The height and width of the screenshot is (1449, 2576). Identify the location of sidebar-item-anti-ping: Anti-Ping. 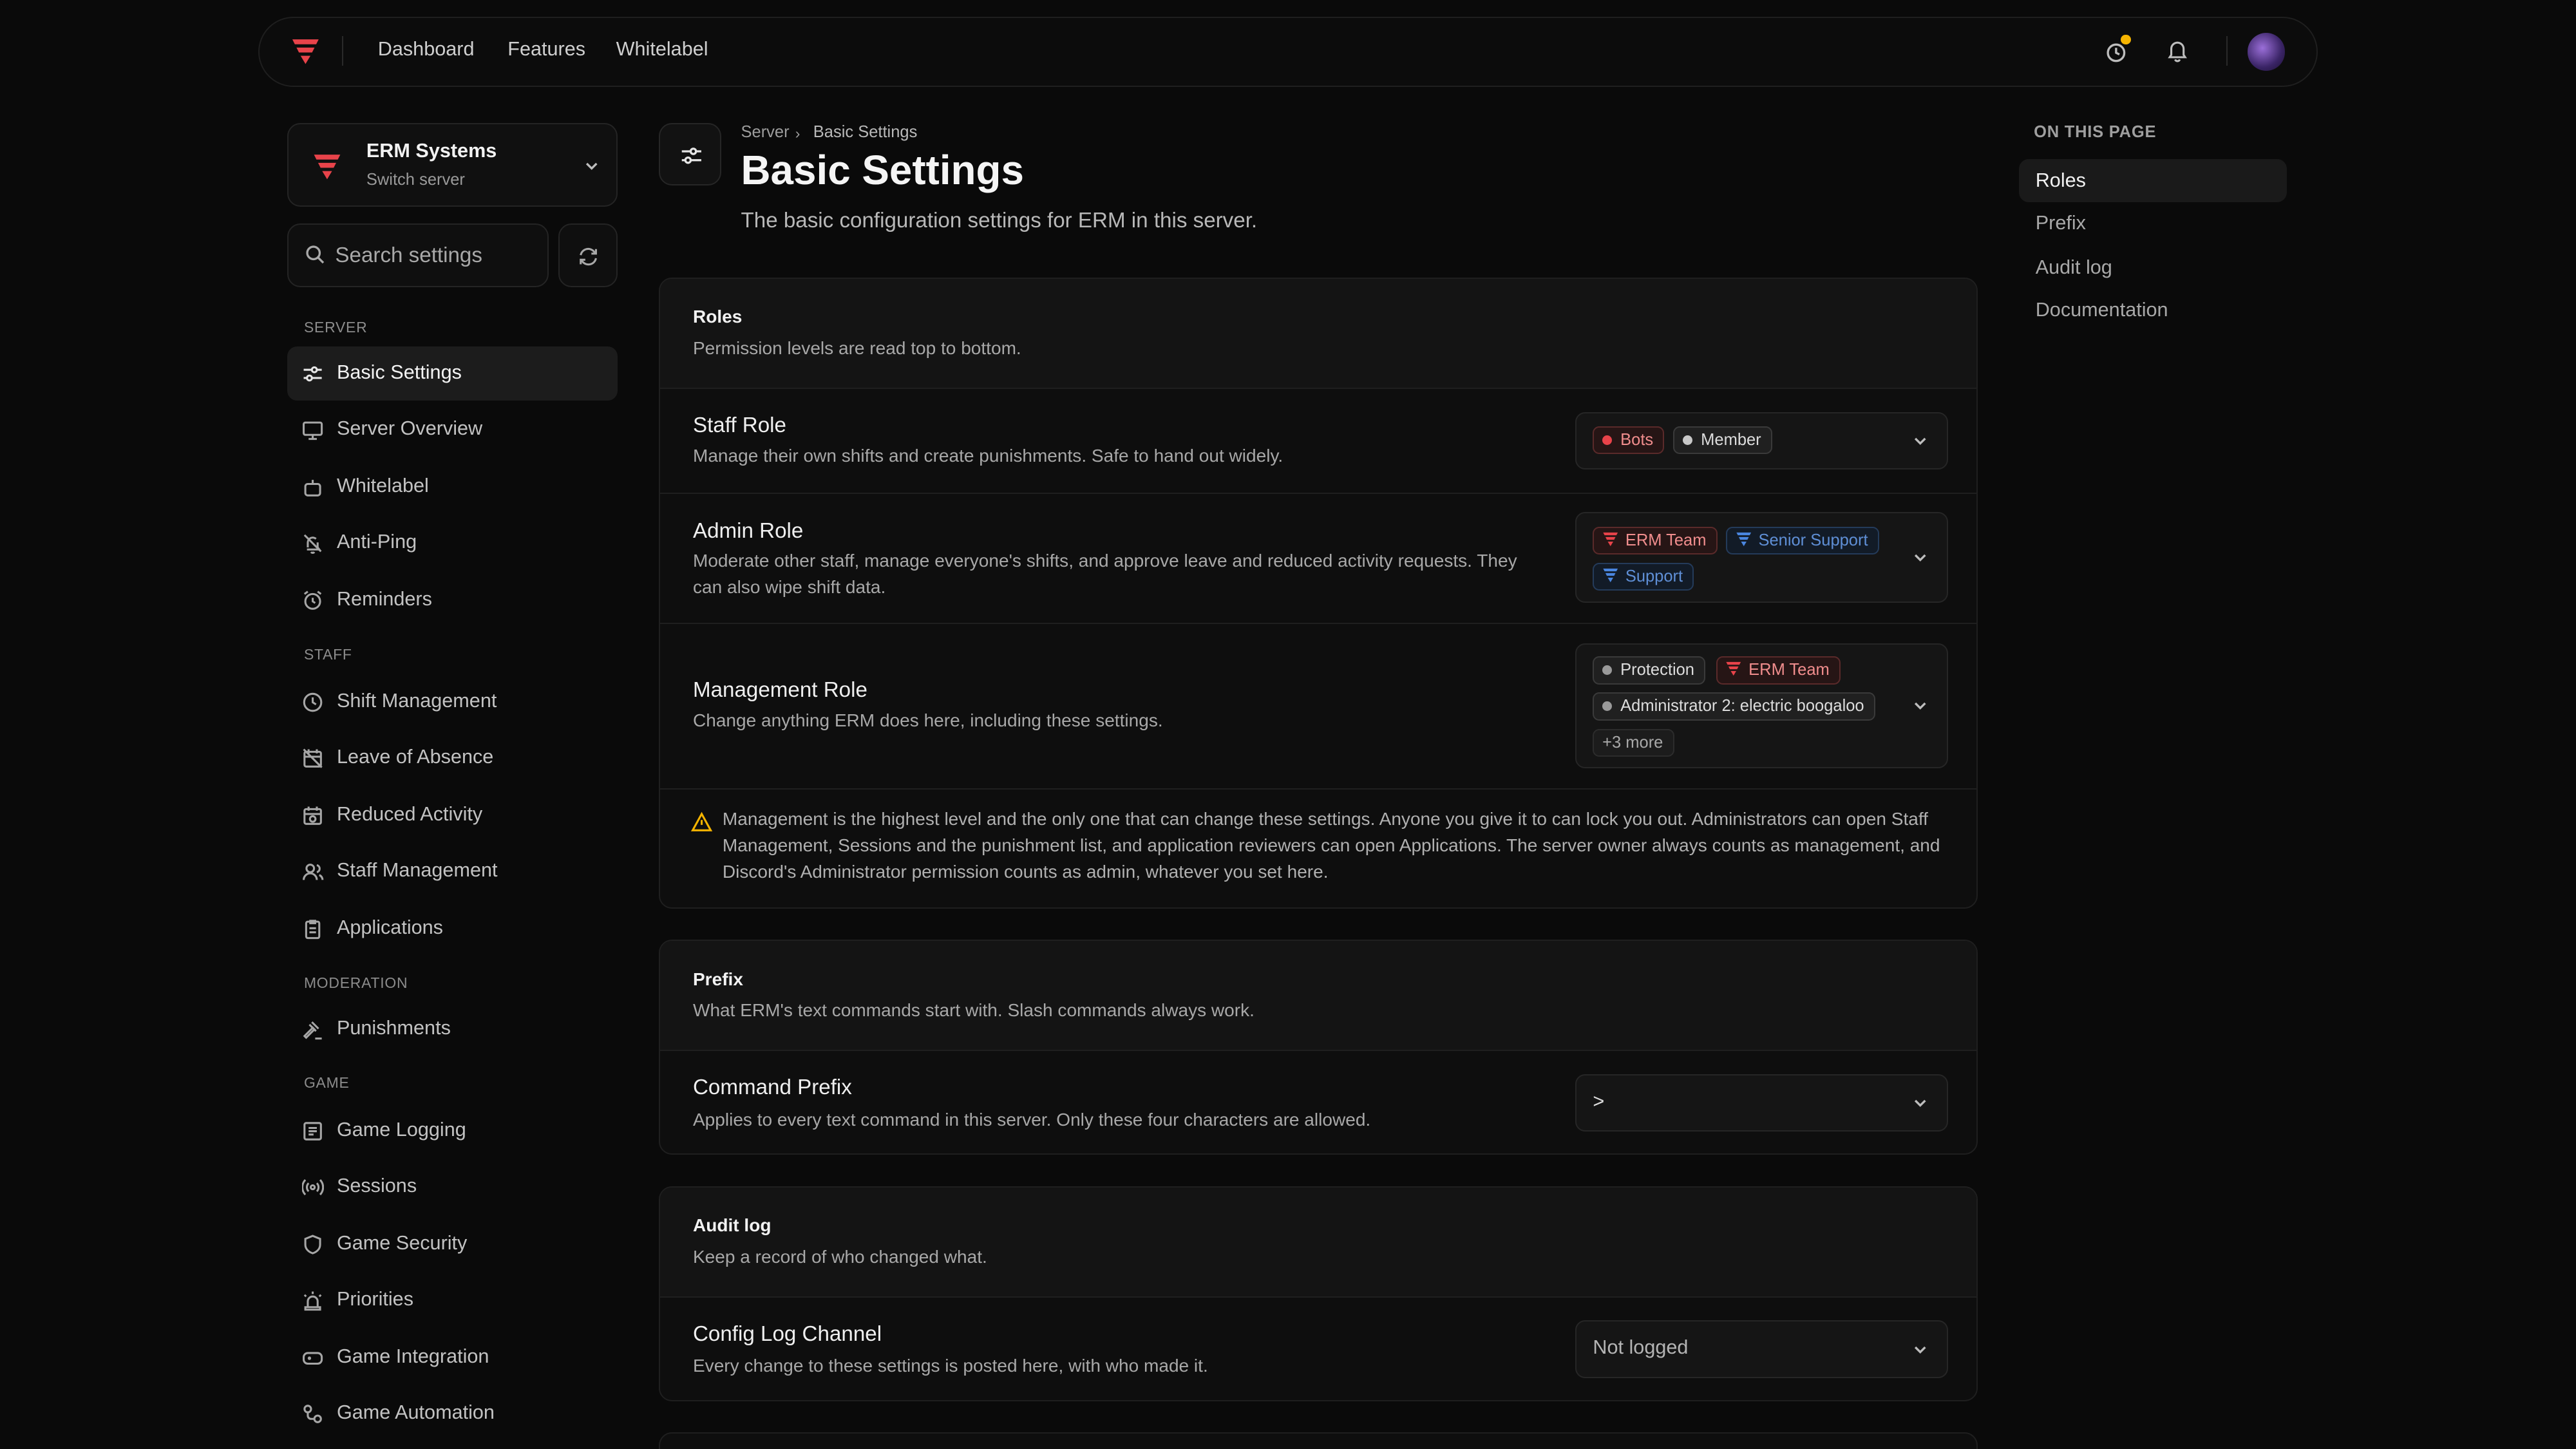
(452, 543).